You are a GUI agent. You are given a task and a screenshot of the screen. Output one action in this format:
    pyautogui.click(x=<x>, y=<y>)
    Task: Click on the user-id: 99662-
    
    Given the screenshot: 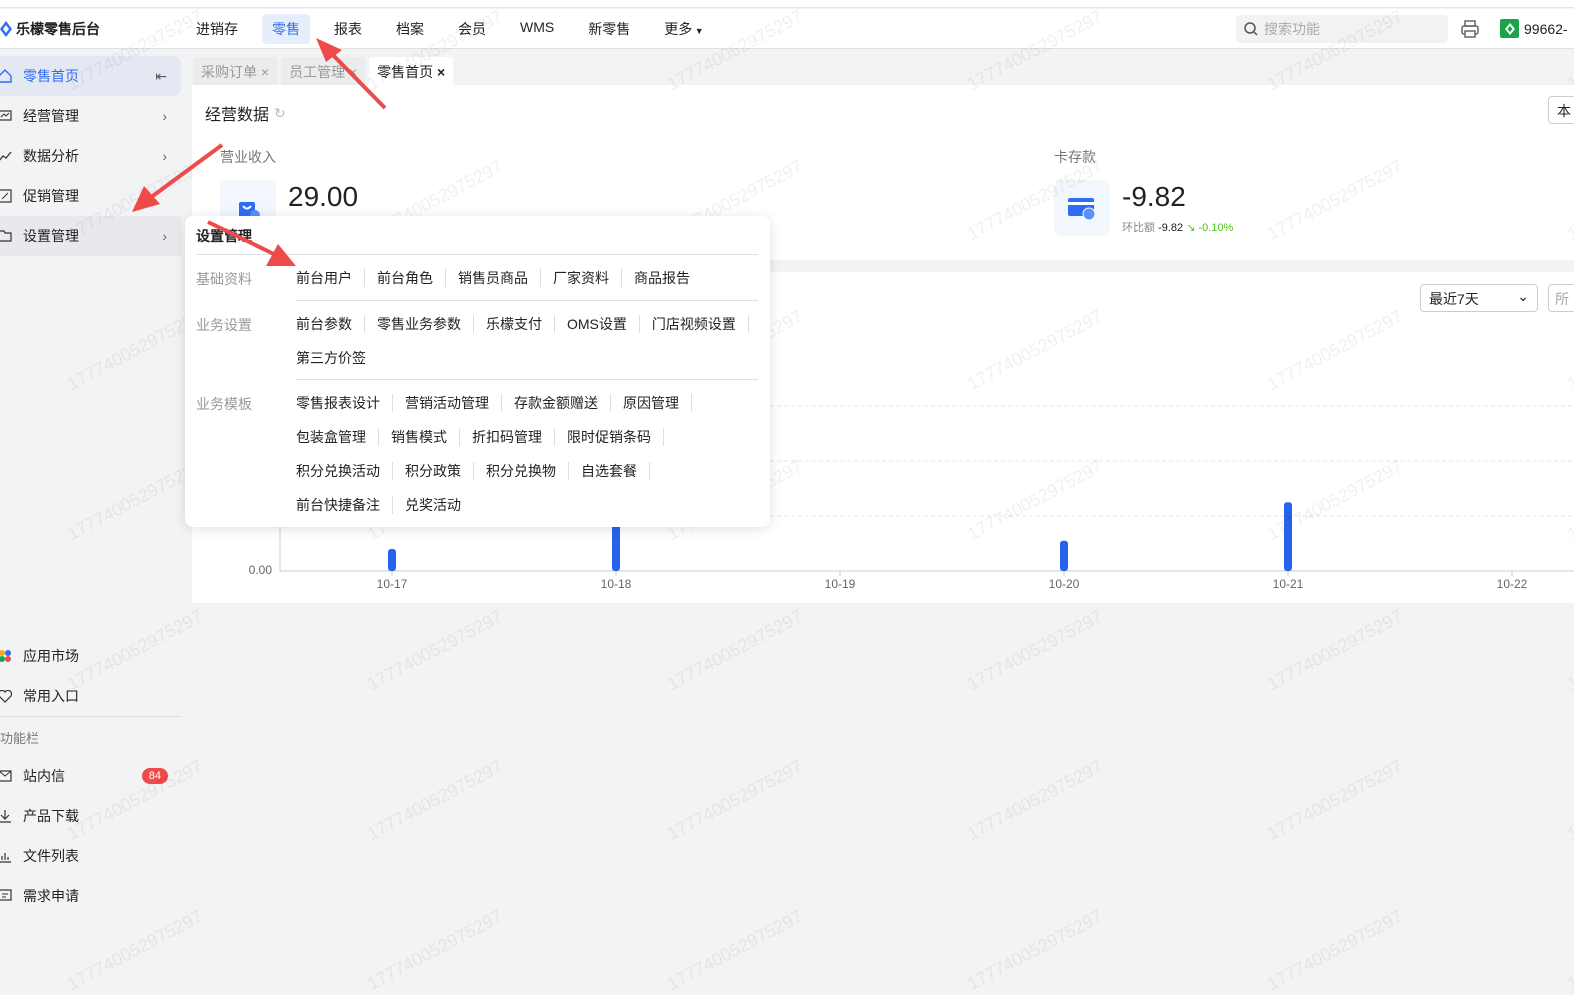 What is the action you would take?
    pyautogui.click(x=1546, y=28)
    